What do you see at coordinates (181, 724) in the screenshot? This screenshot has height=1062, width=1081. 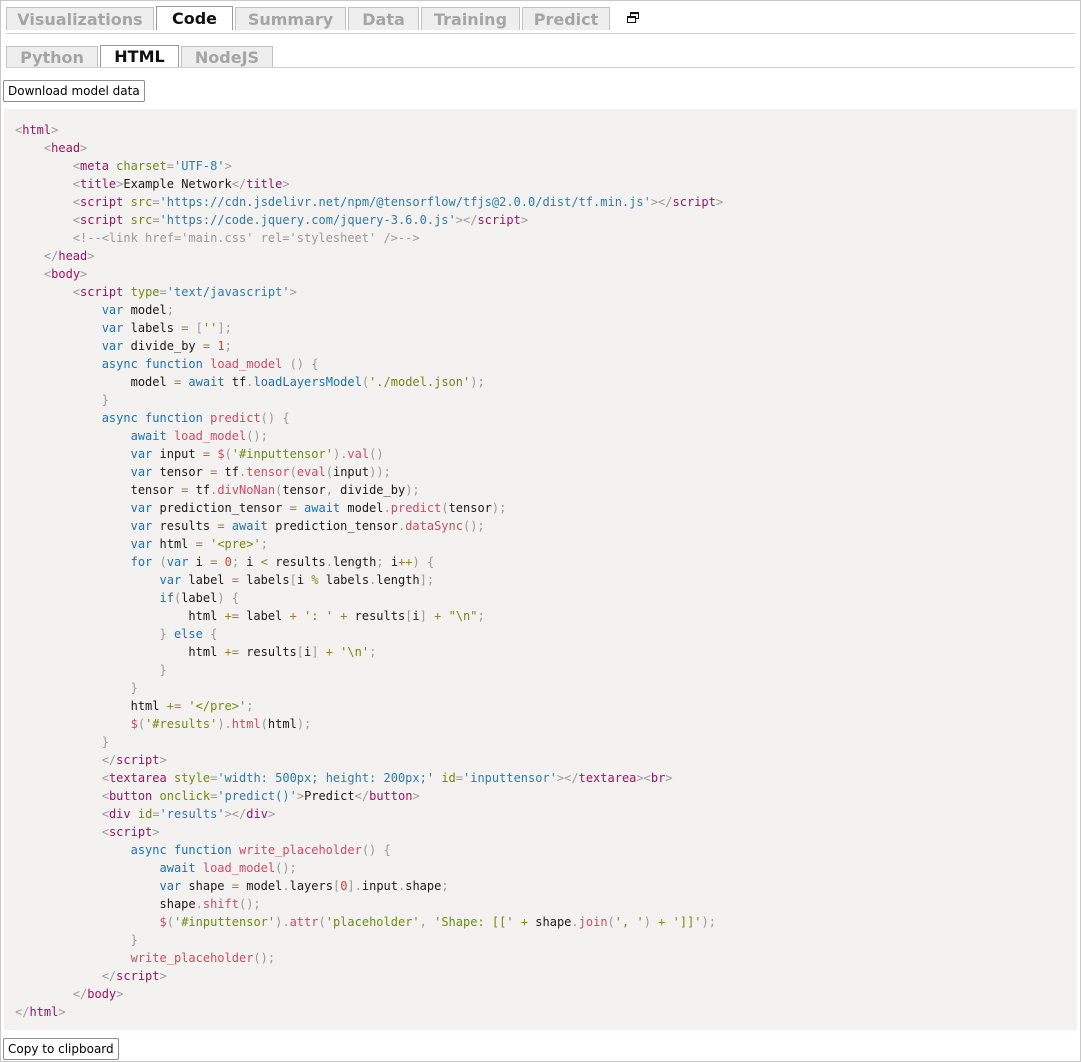 I see `code-token: '#results'` at bounding box center [181, 724].